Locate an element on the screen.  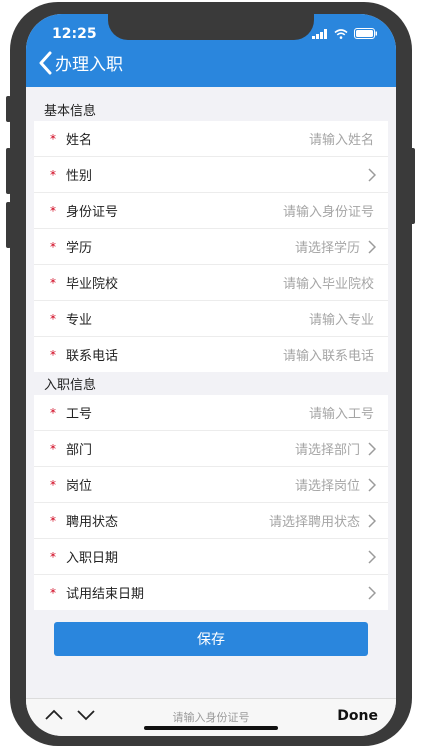
back-button: 办理入职 is located at coordinates (80, 62).